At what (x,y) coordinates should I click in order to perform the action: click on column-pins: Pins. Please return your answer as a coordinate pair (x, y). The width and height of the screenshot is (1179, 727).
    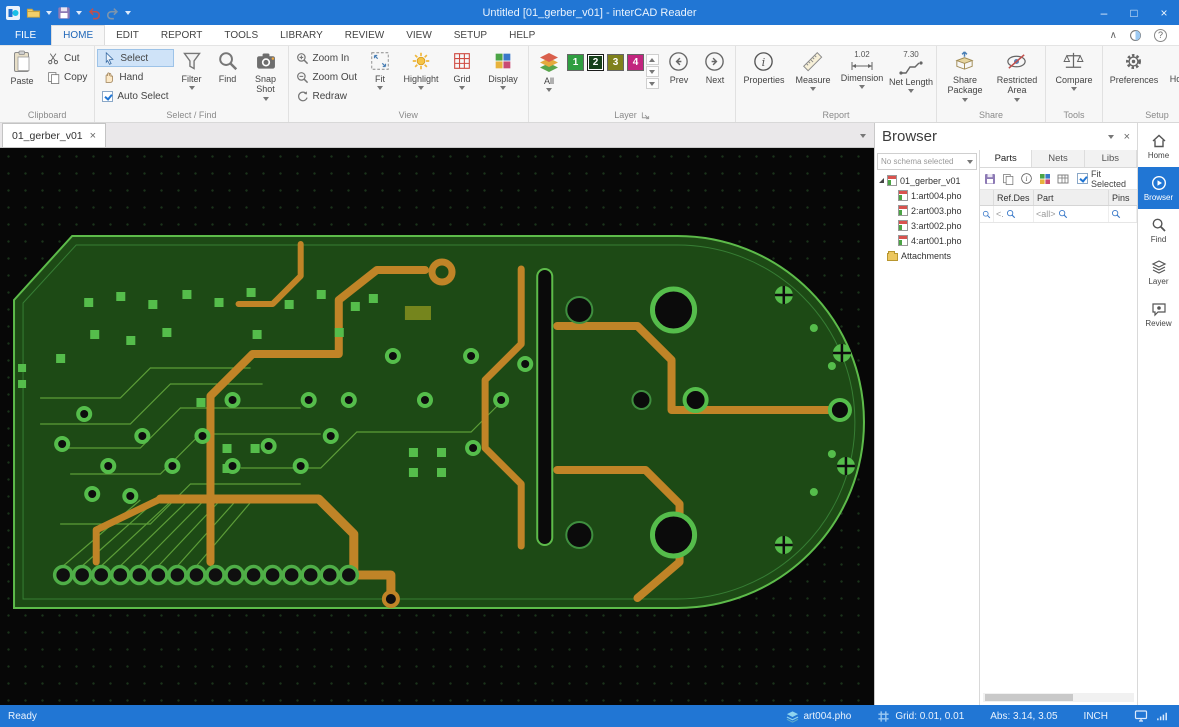
    Looking at the image, I should click on (1123, 197).